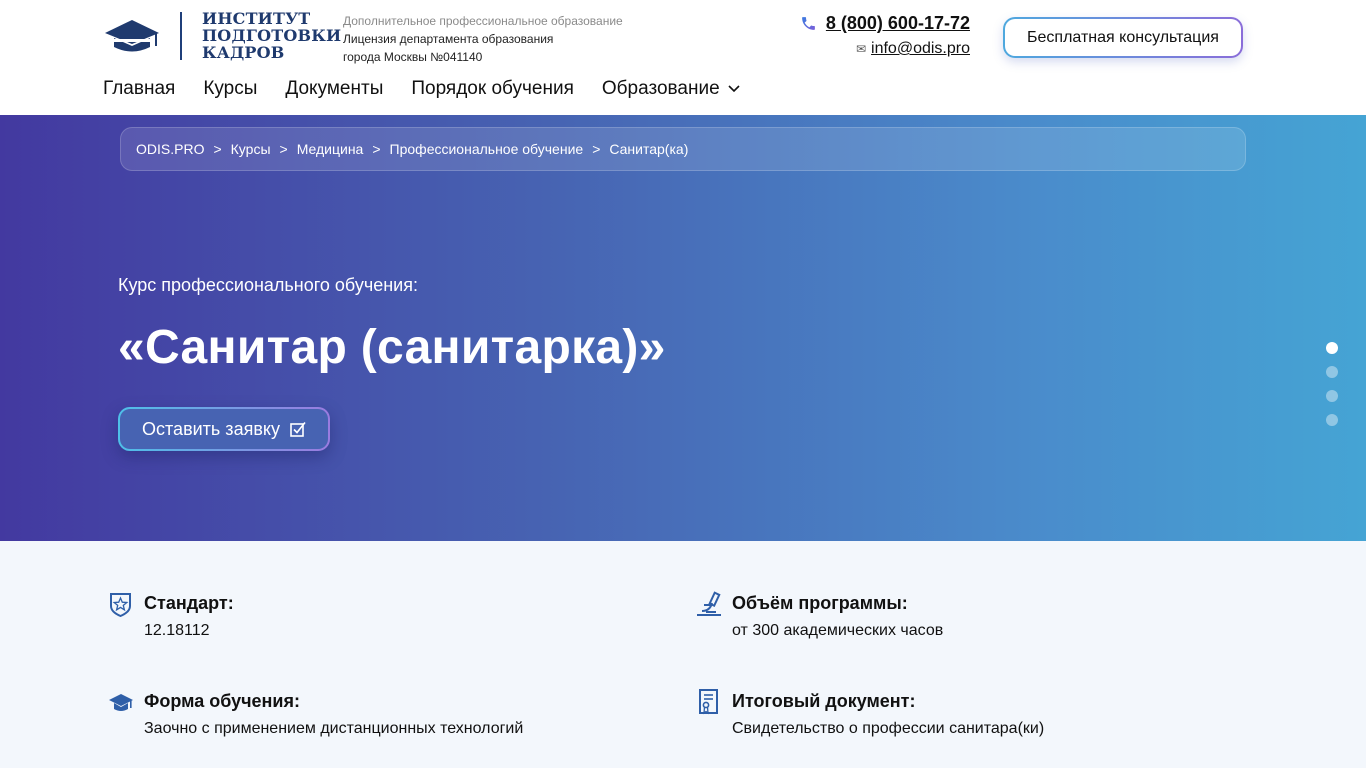  Describe the element at coordinates (298, 429) in the screenshot. I see `checkbox-icon` at that location.